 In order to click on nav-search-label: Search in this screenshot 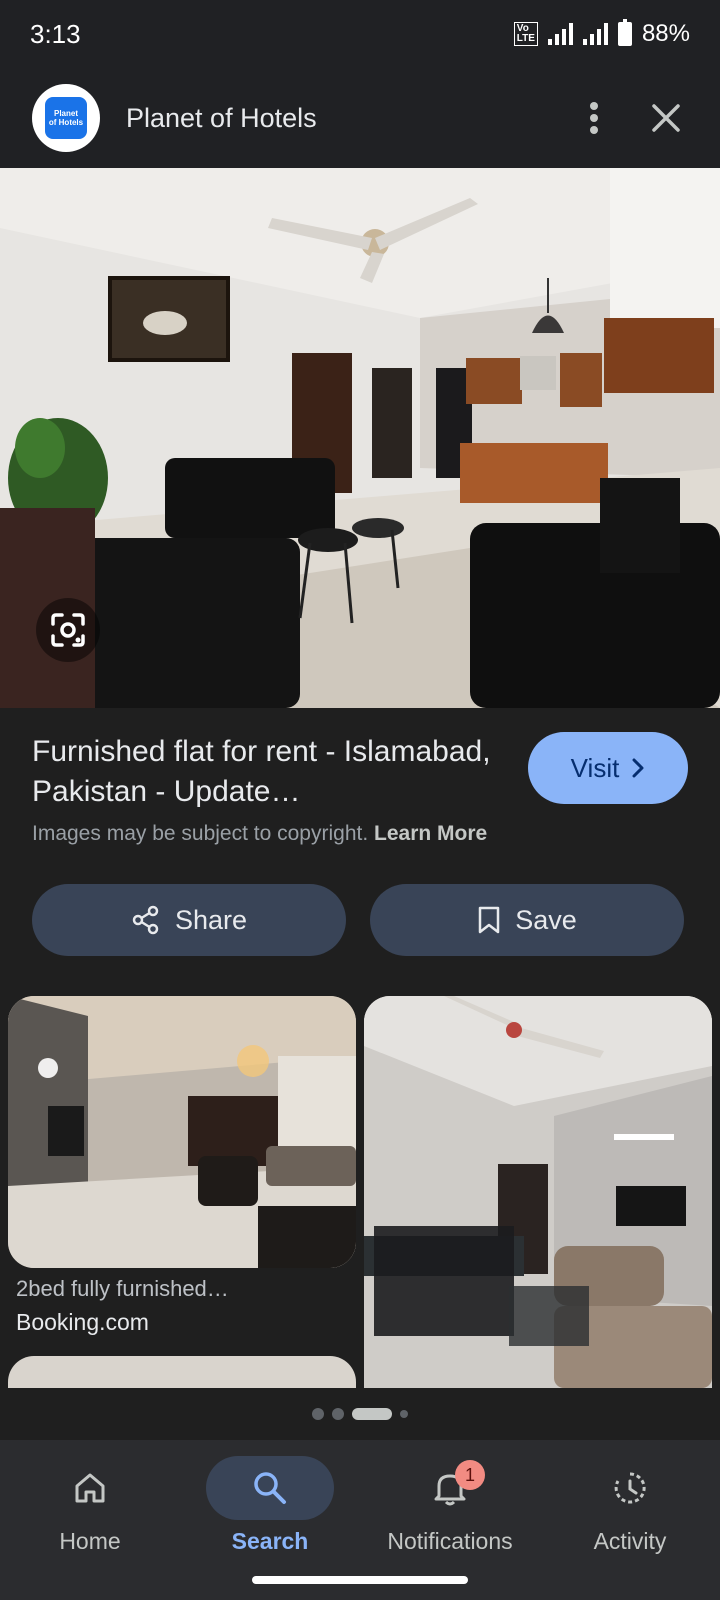, I will do `click(270, 1541)`.